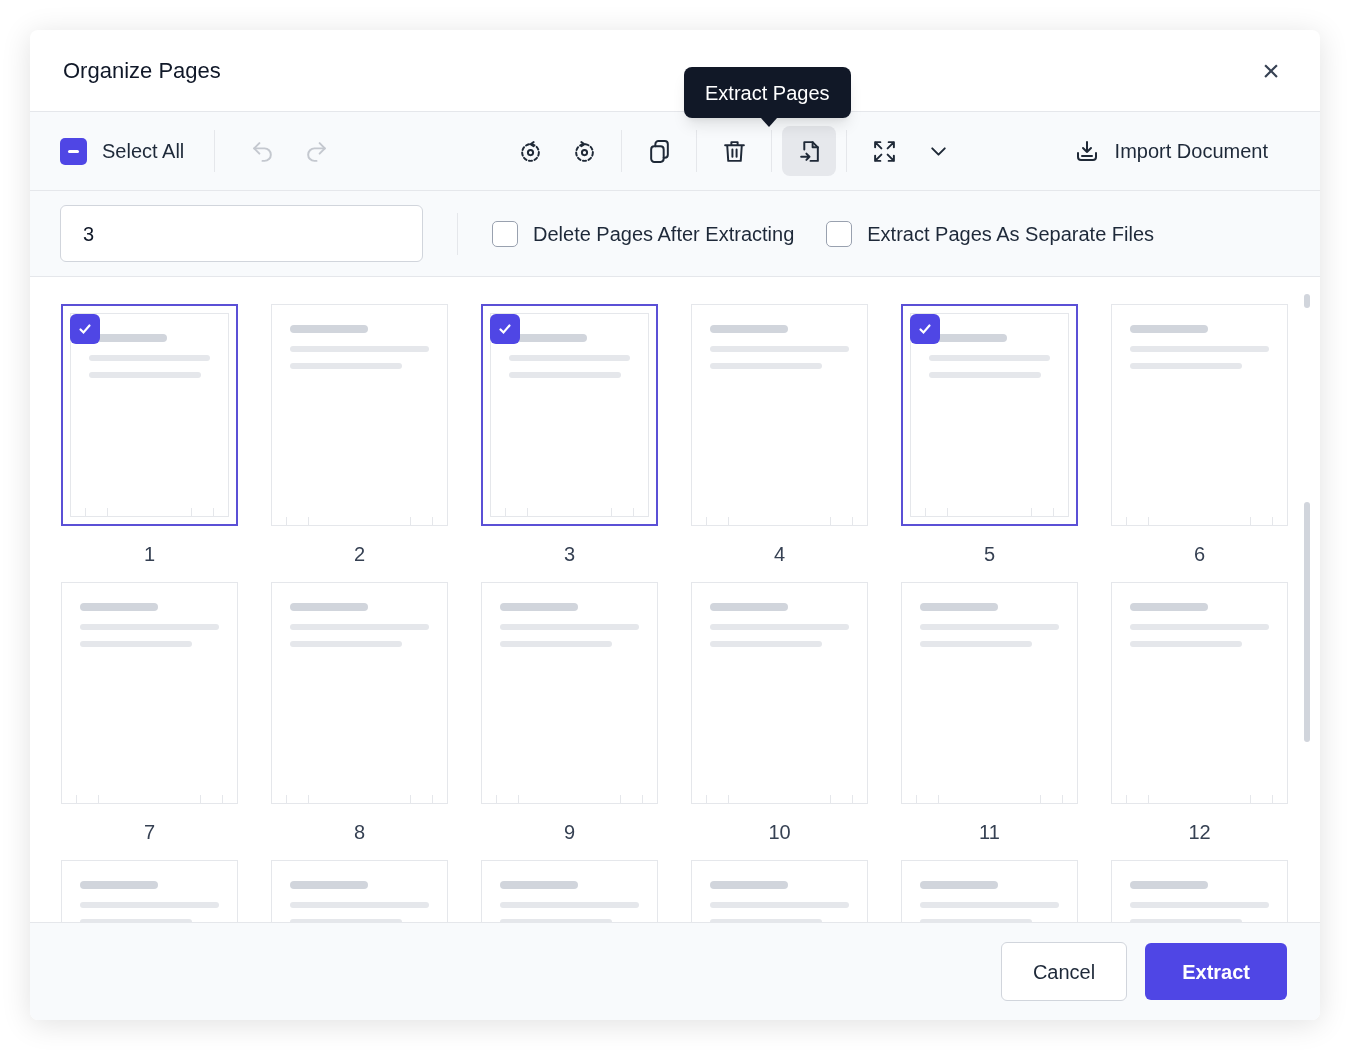 This screenshot has width=1350, height=1050. Describe the element at coordinates (767, 92) in the screenshot. I see `tooltip: Extract Pages` at that location.